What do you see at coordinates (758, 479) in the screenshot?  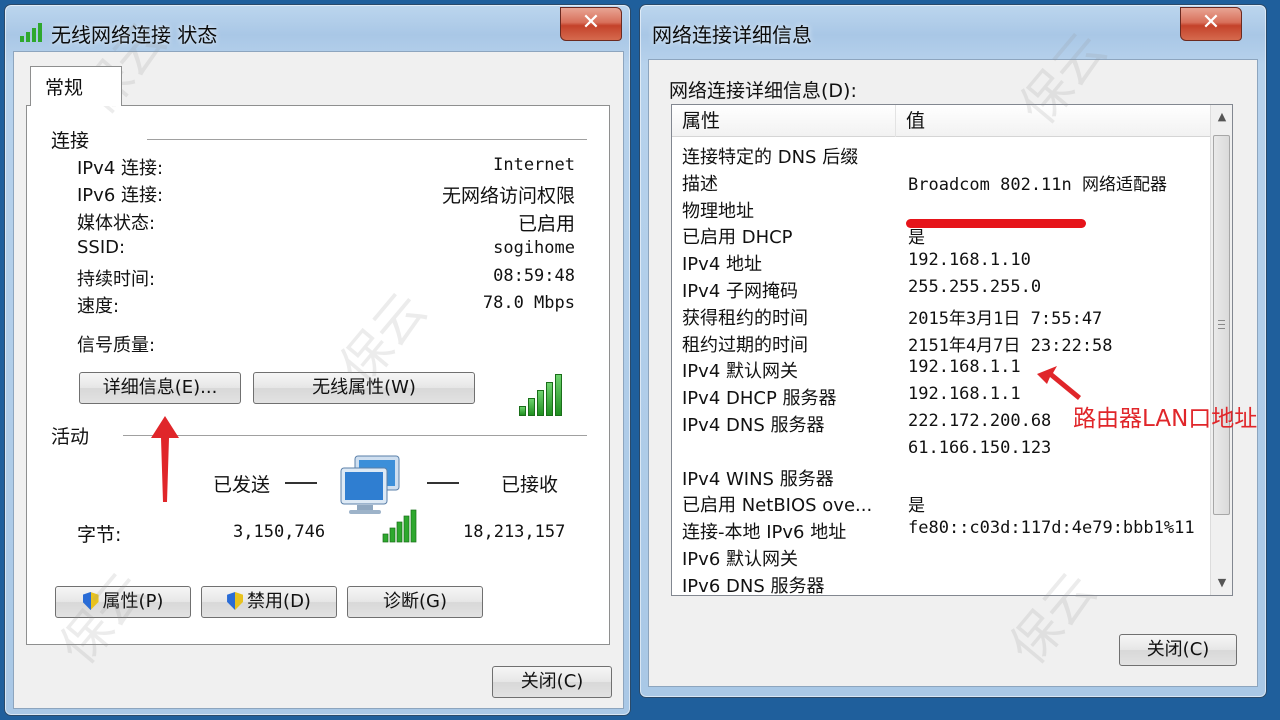 I see `details-row-property: IPv4 WINS 服务器` at bounding box center [758, 479].